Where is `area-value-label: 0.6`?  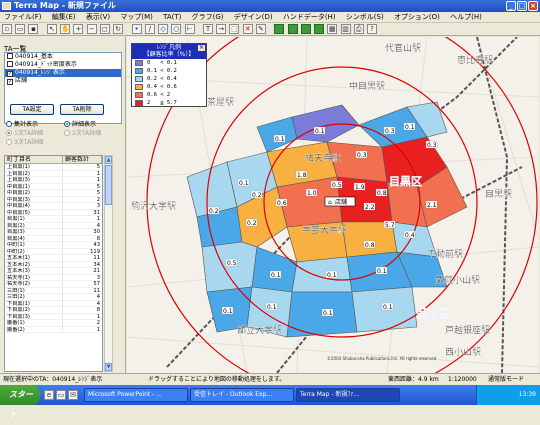
area-value-label: 0.6 is located at coordinates (282, 203).